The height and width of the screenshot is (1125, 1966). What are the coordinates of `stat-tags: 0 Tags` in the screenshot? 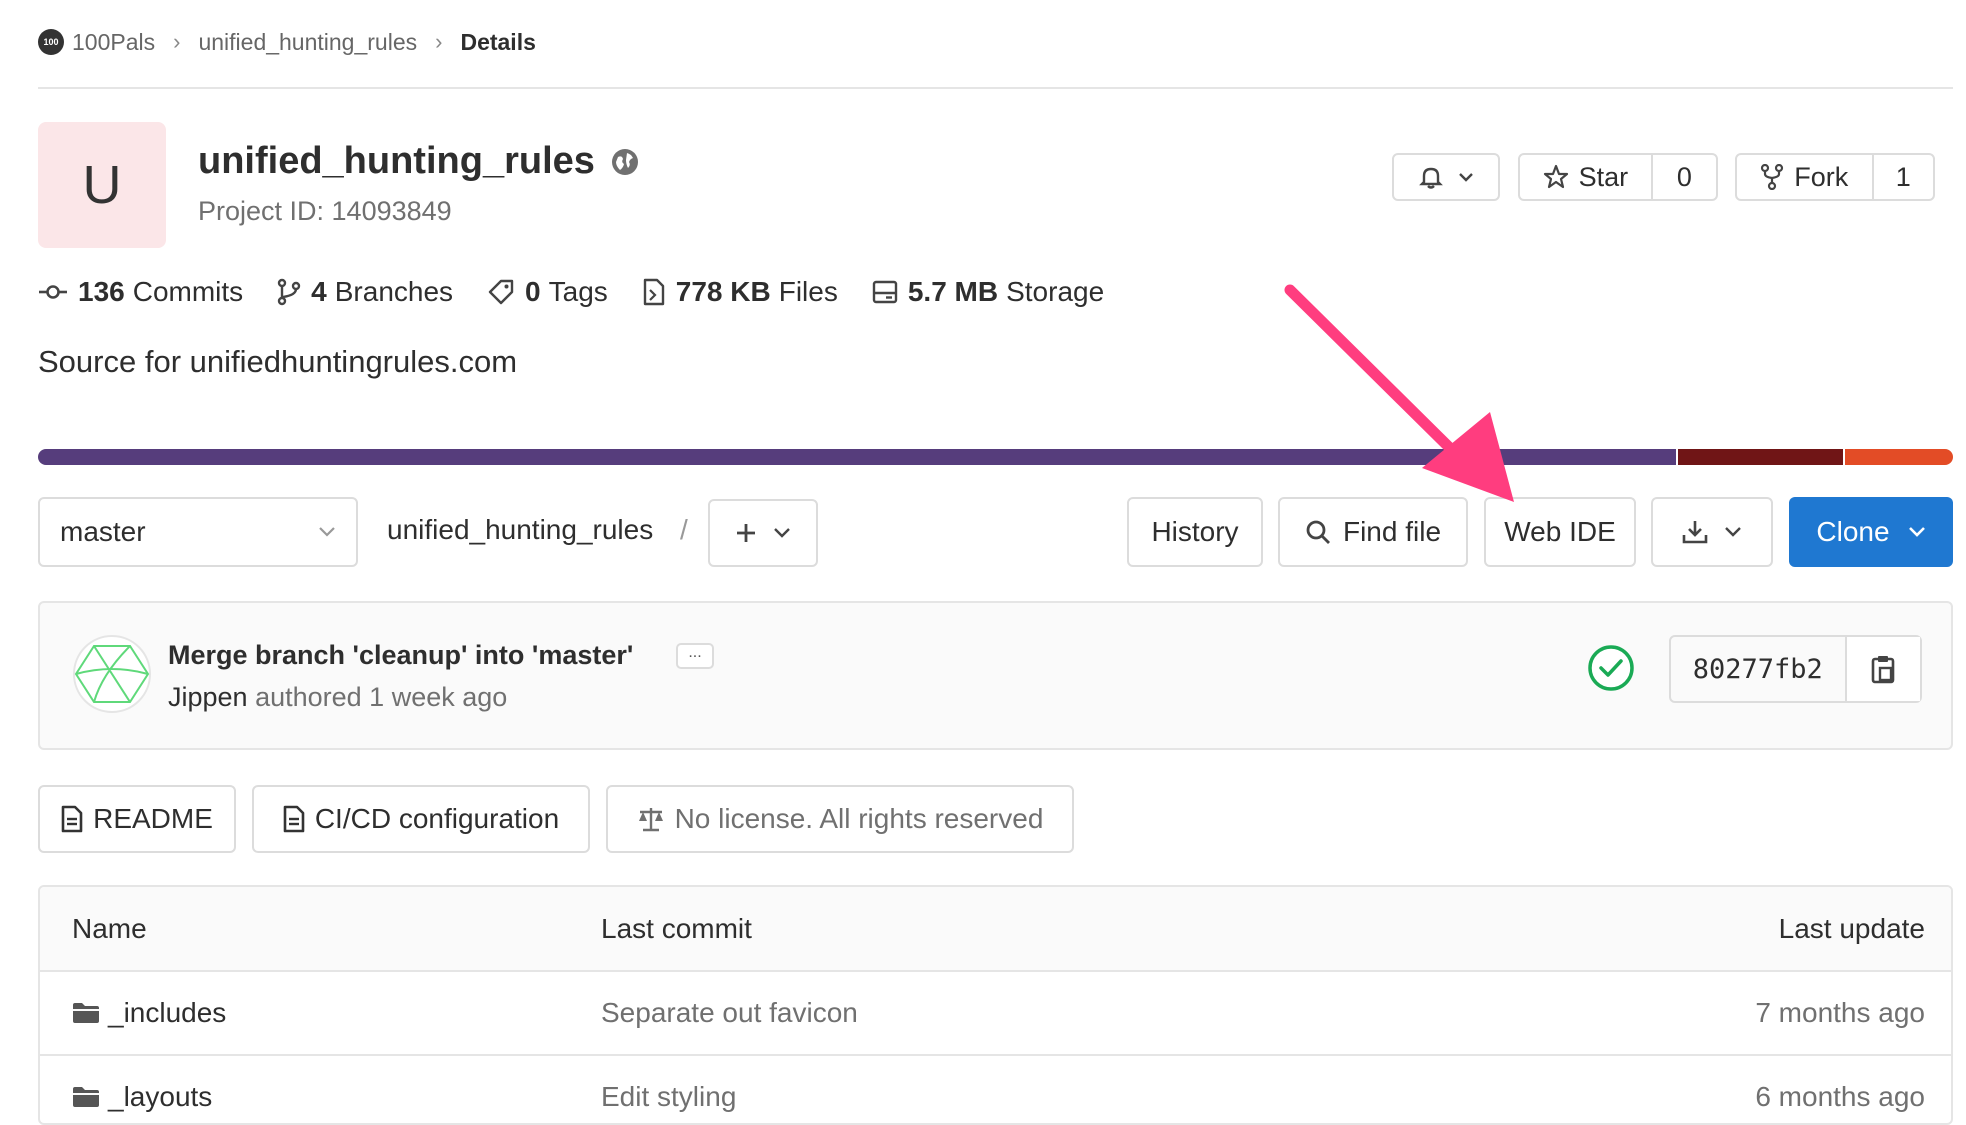 It's located at (547, 292).